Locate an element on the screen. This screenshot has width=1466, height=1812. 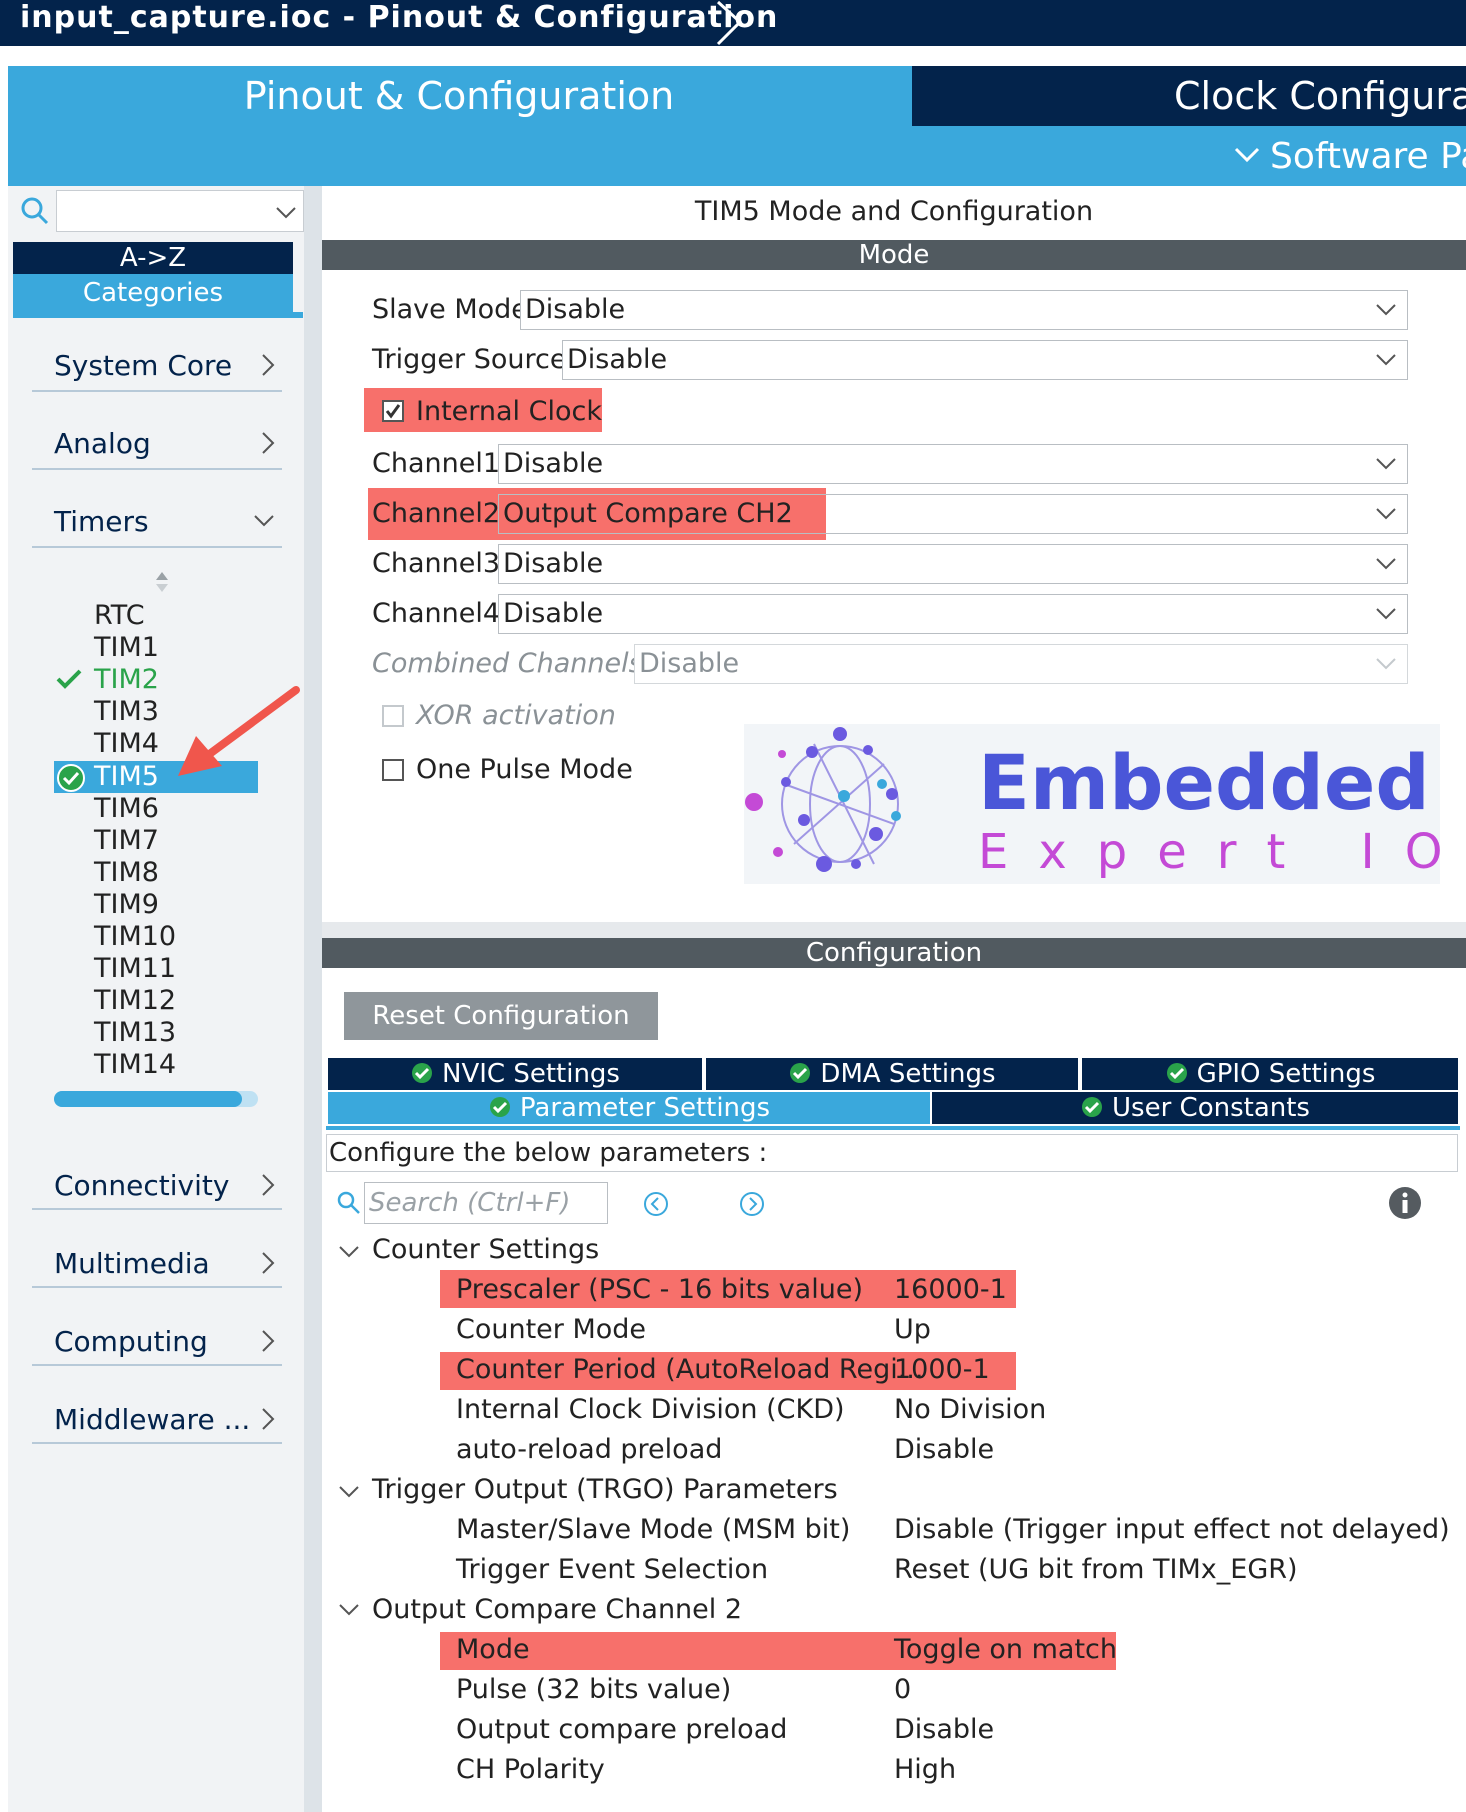
category-system-core: System Core is located at coordinates (168, 366).